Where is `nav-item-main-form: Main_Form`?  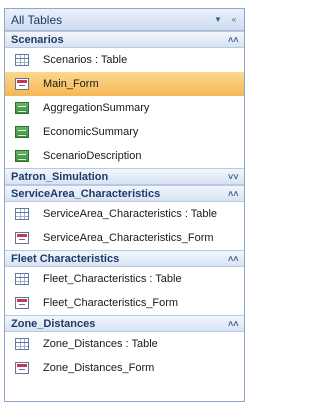
nav-item-main-form: Main_Form is located at coordinates (124, 84).